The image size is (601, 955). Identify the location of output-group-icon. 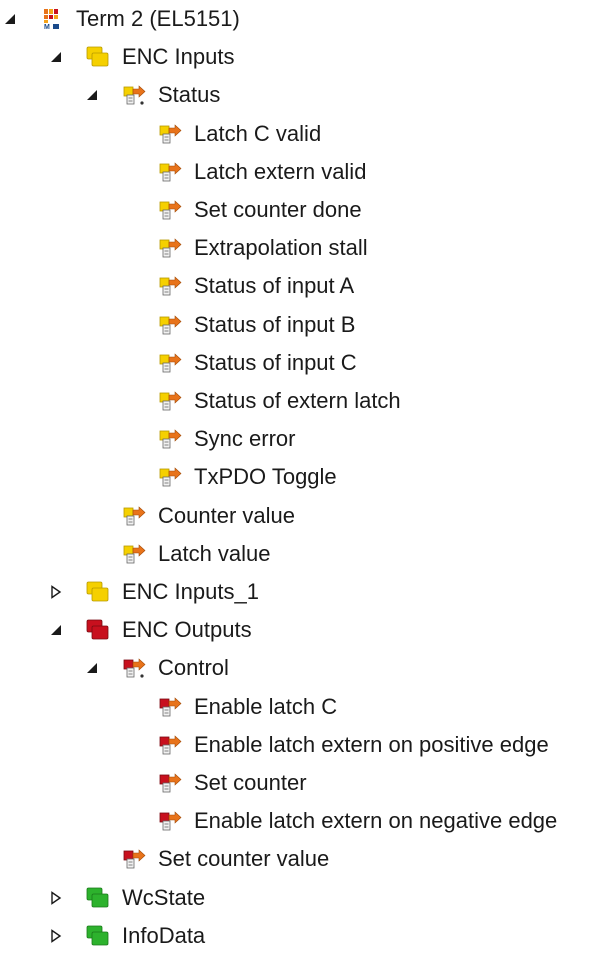
(98, 630).